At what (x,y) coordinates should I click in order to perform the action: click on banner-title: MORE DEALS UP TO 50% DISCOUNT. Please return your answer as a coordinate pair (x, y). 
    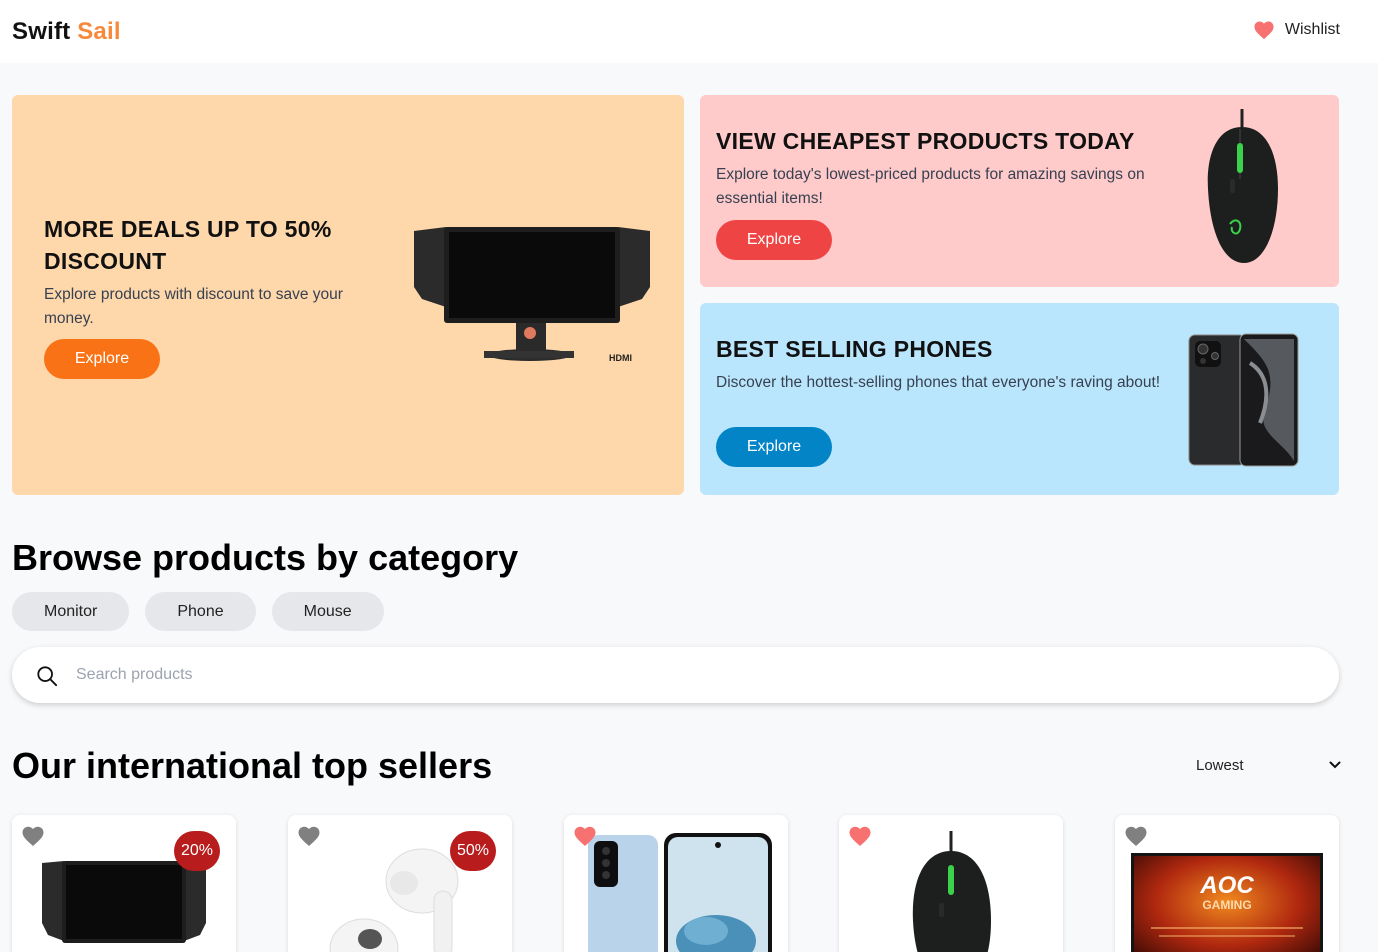
    Looking at the image, I should click on (188, 245).